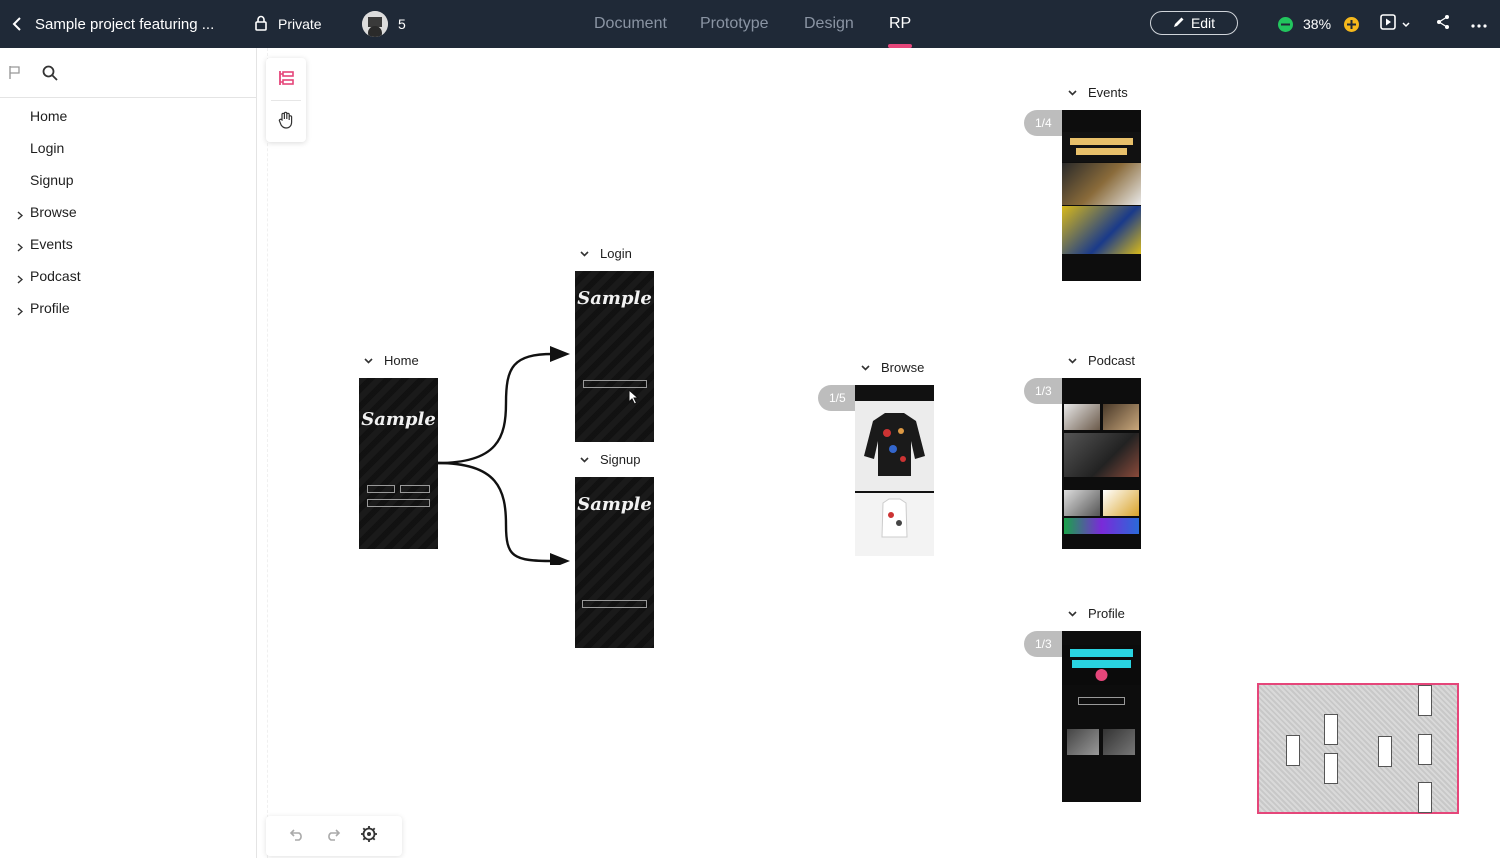 This screenshot has width=1500, height=858. Describe the element at coordinates (1101, 701) in the screenshot. I see `mini-profile-button` at that location.